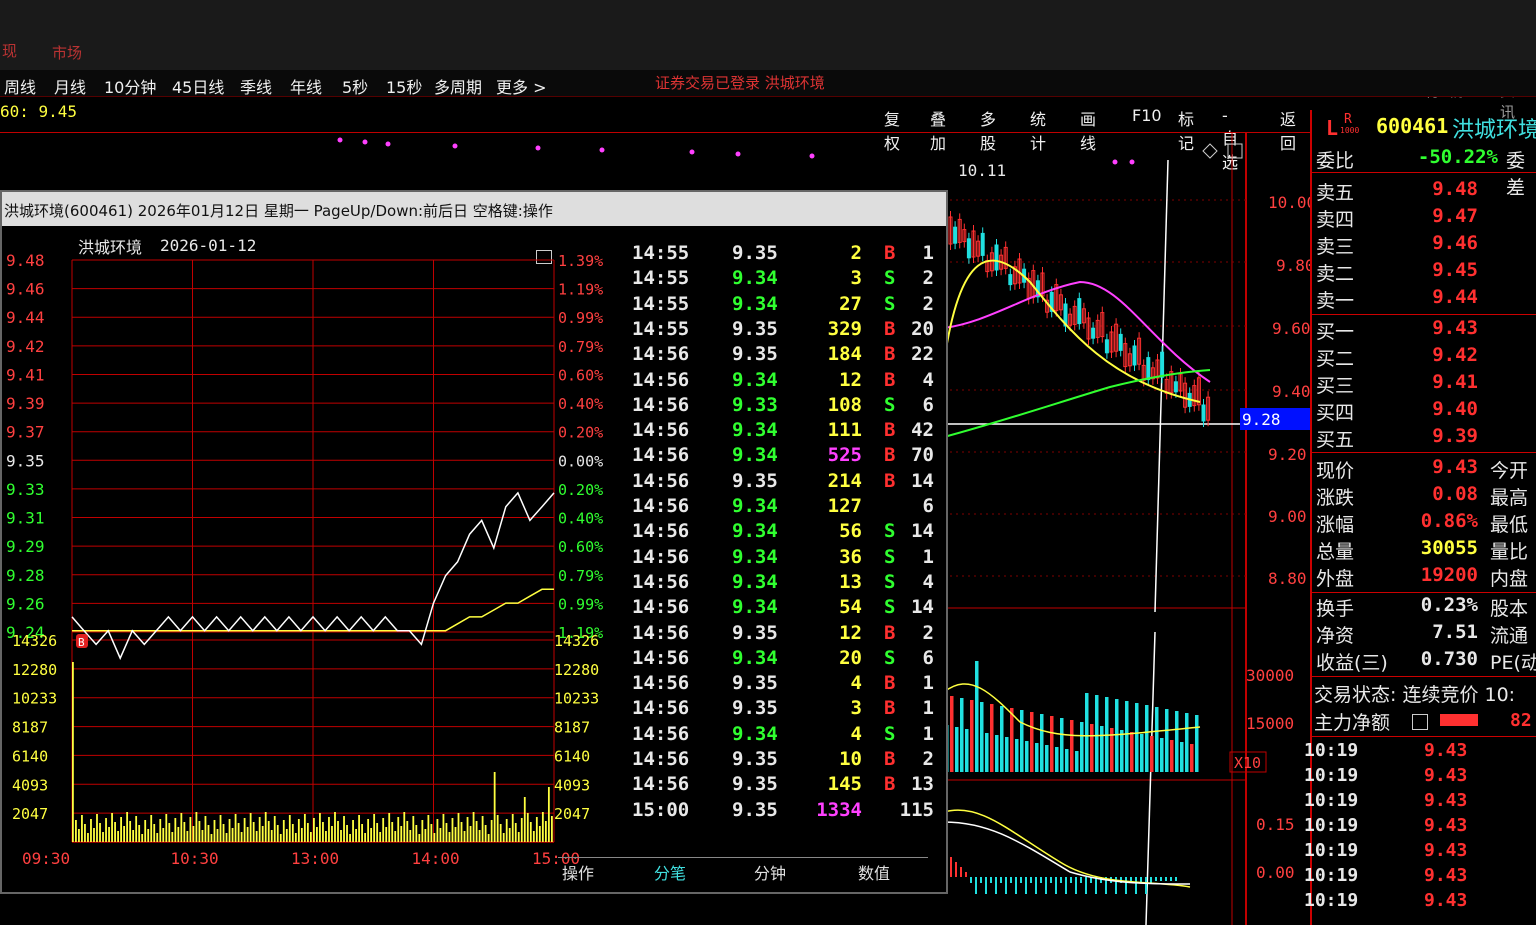 This screenshot has width=1536, height=925. Describe the element at coordinates (778, 279) in the screenshot. I see `tick-row: 14:55 9.34 3 S 2` at that location.